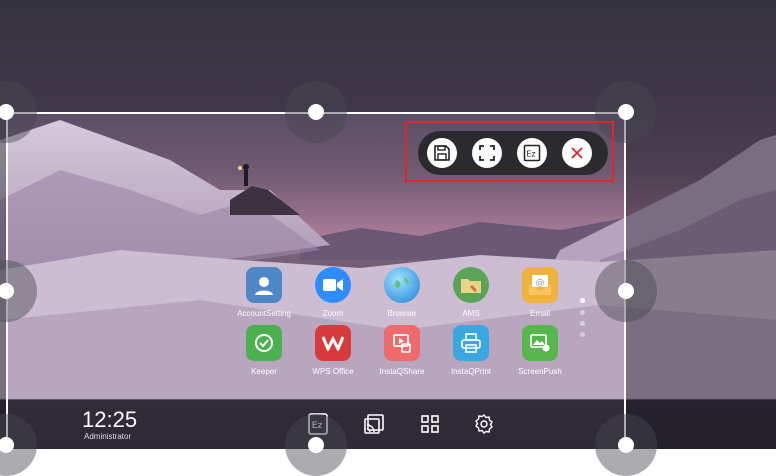  What do you see at coordinates (626, 445) in the screenshot?
I see `resize-handle-bottom-right` at bounding box center [626, 445].